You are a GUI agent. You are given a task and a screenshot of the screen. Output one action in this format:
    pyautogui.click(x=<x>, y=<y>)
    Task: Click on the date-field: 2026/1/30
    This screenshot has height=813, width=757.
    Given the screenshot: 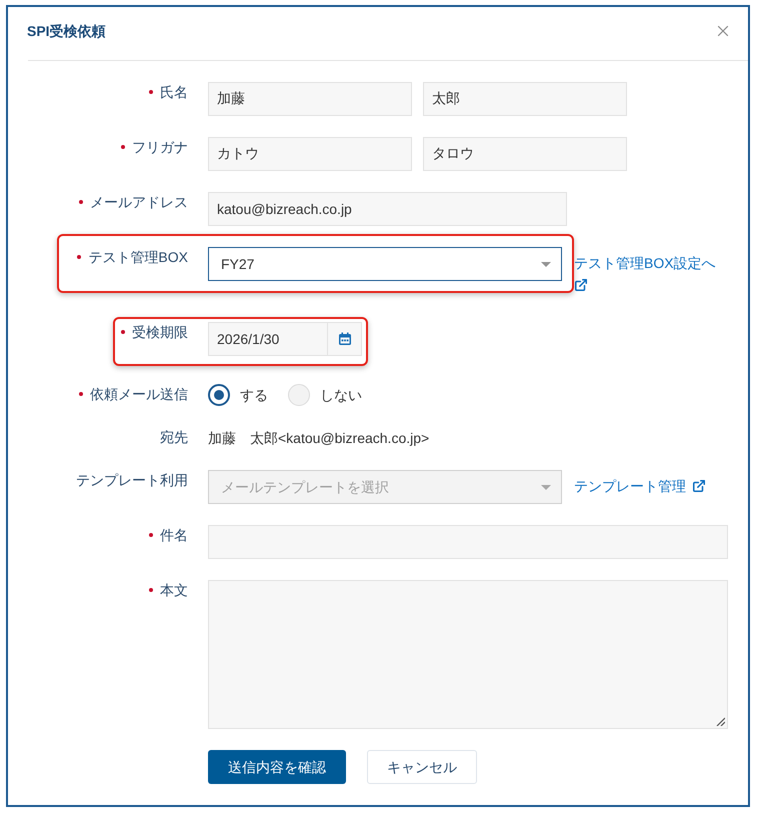 What is the action you would take?
    pyautogui.click(x=268, y=339)
    